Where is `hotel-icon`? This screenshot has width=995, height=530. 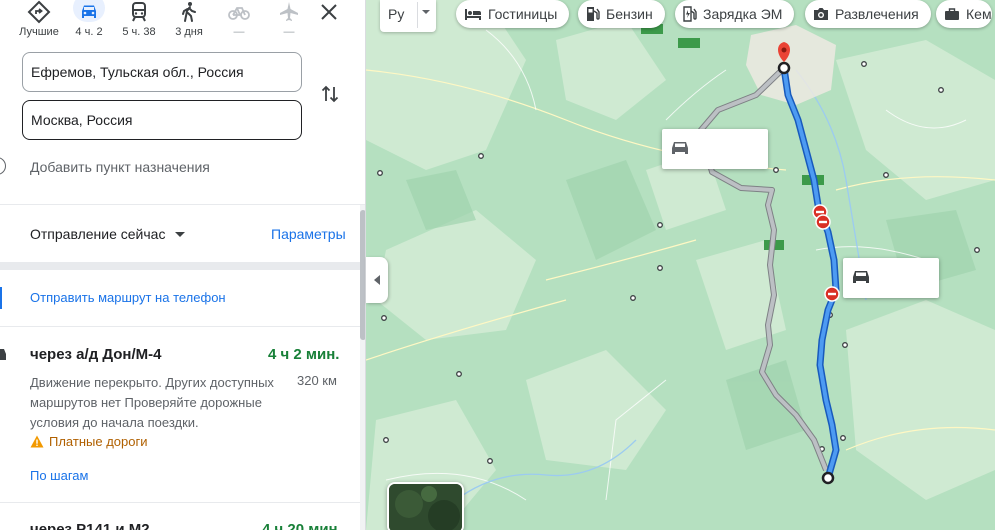
hotel-icon is located at coordinates (473, 14).